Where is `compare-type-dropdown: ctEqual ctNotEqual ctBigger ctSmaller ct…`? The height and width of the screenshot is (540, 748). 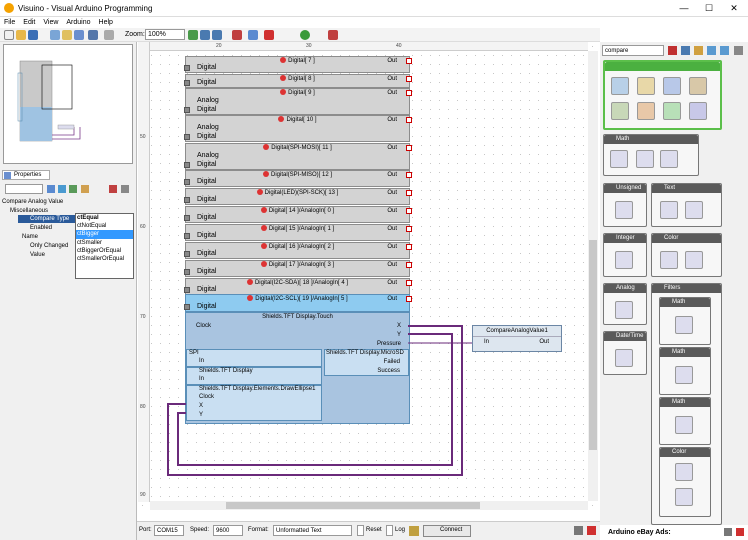
compare-type-dropdown: ctEqual ctNotEqual ctBigger ctSmaller ct… is located at coordinates (104, 246).